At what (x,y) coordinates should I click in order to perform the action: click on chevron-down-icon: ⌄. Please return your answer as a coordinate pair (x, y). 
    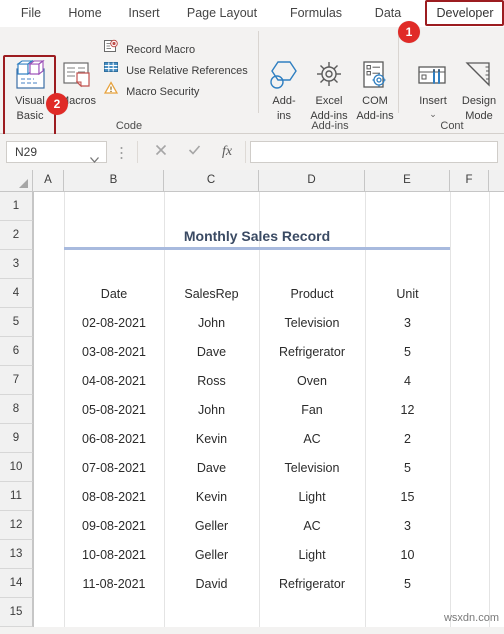
    Looking at the image, I should click on (433, 114).